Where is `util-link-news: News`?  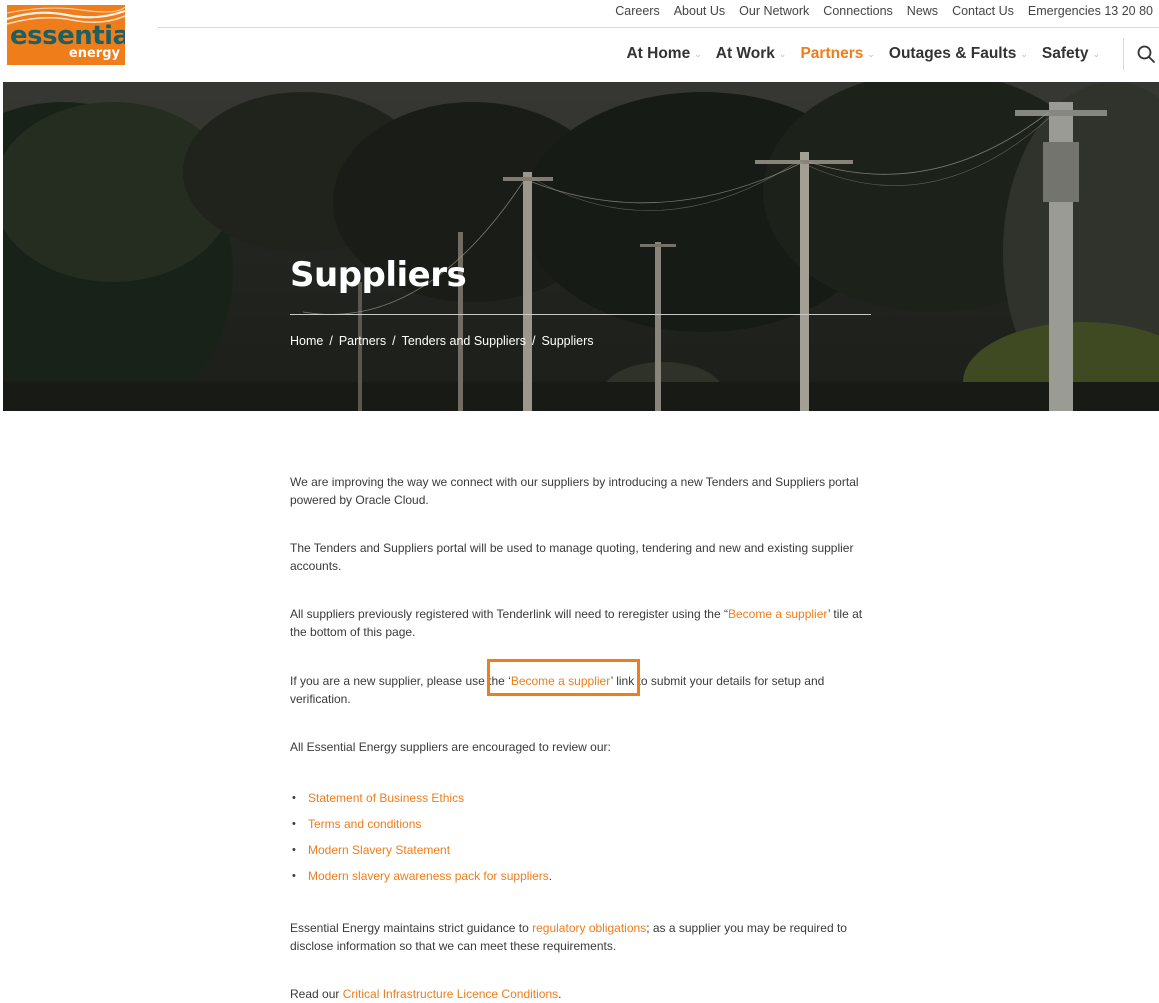 util-link-news: News is located at coordinates (922, 11).